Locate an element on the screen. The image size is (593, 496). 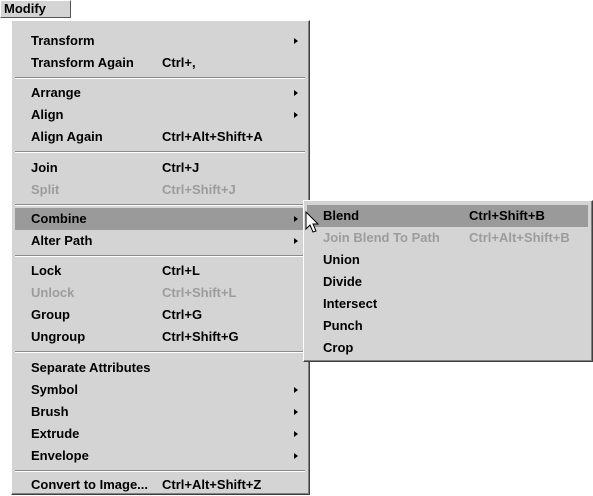
submenu-item-blend: Blend Ctrl+Shift+B is located at coordinates (447, 216).